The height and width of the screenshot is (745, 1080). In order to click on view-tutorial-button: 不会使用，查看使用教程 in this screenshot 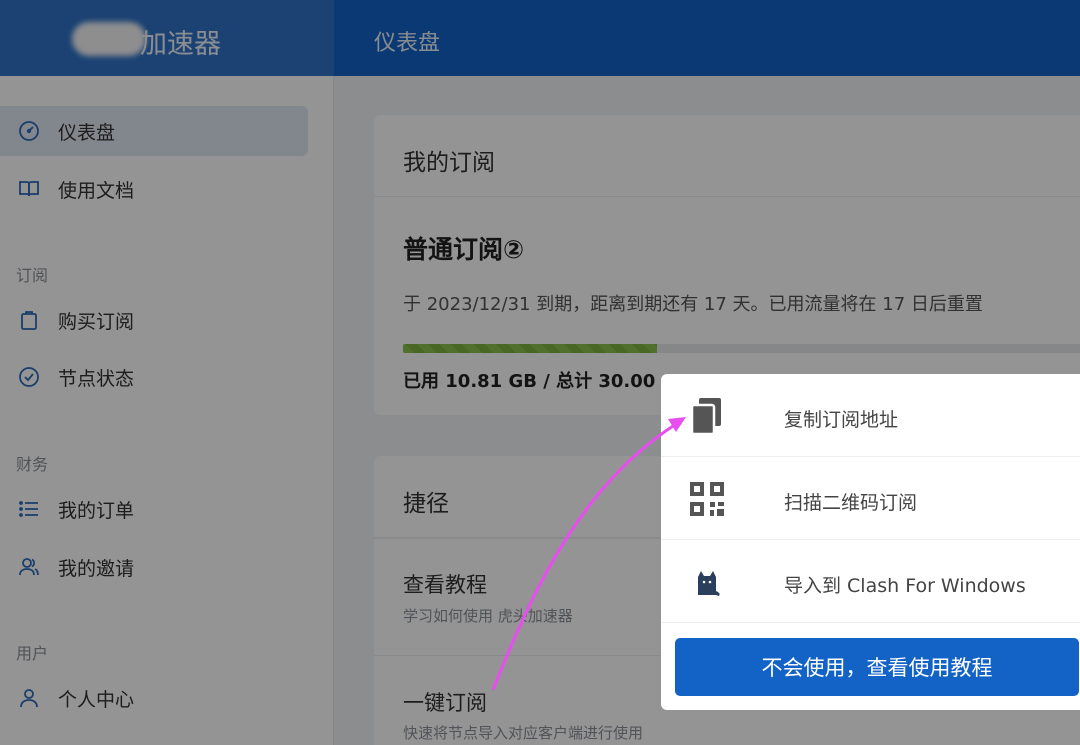, I will do `click(877, 667)`.